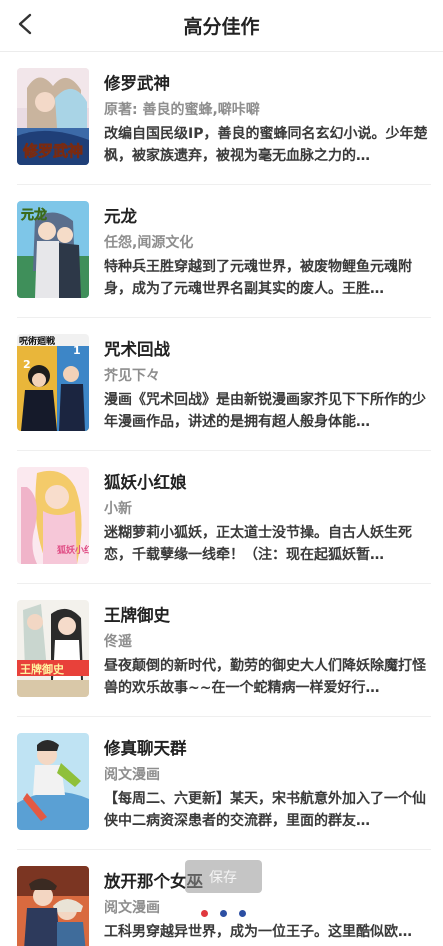 The width and height of the screenshot is (443, 946). I want to click on cover-logo-text: 王牌御史, so click(42, 669).